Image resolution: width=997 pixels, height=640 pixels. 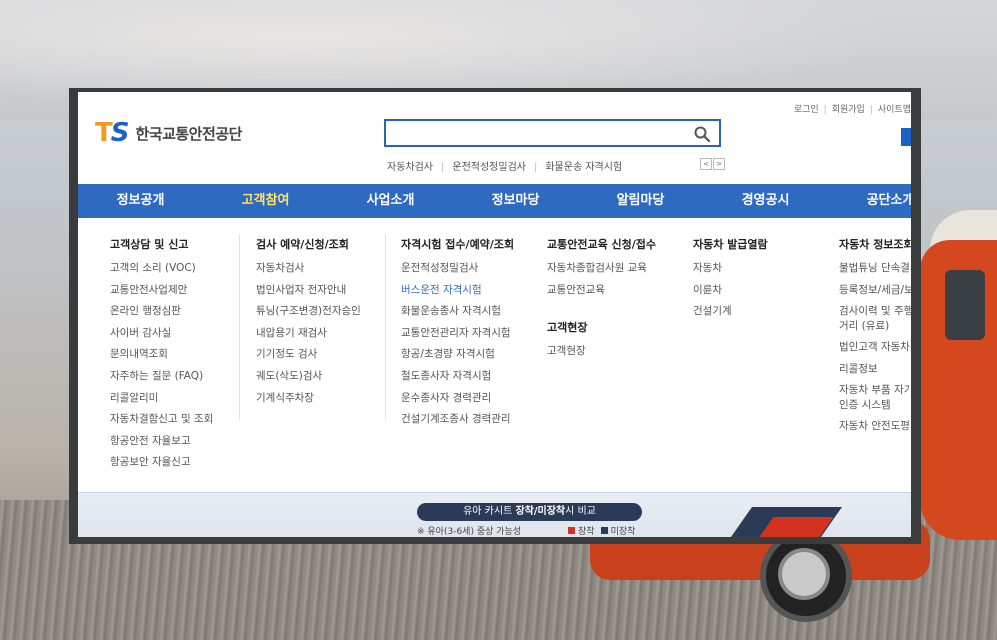 What do you see at coordinates (161, 291) in the screenshot?
I see `menu-item: 교통안전사업제안` at bounding box center [161, 291].